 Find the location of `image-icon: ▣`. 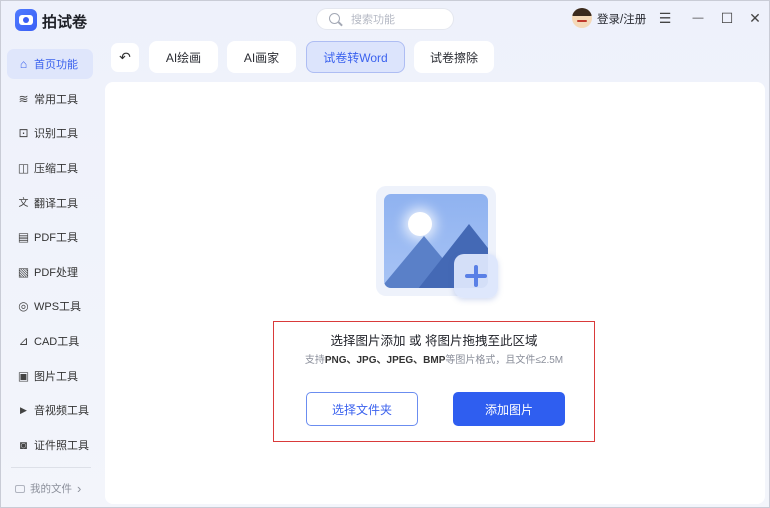

image-icon: ▣ is located at coordinates (23, 375).